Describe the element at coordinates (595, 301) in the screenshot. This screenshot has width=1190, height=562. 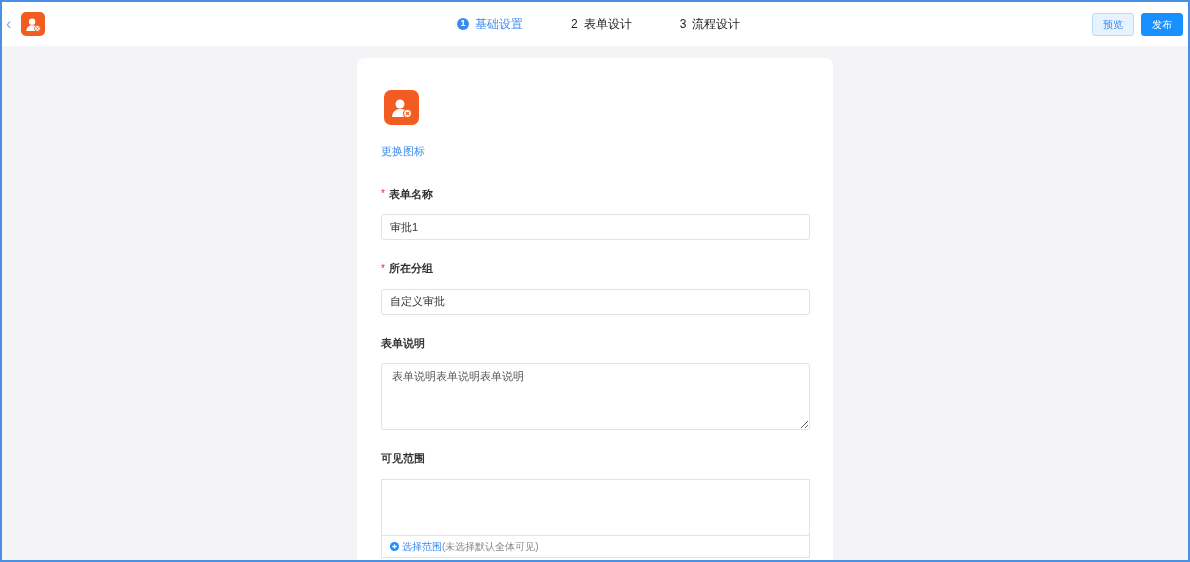
I see `input-field: 自定义审批` at that location.